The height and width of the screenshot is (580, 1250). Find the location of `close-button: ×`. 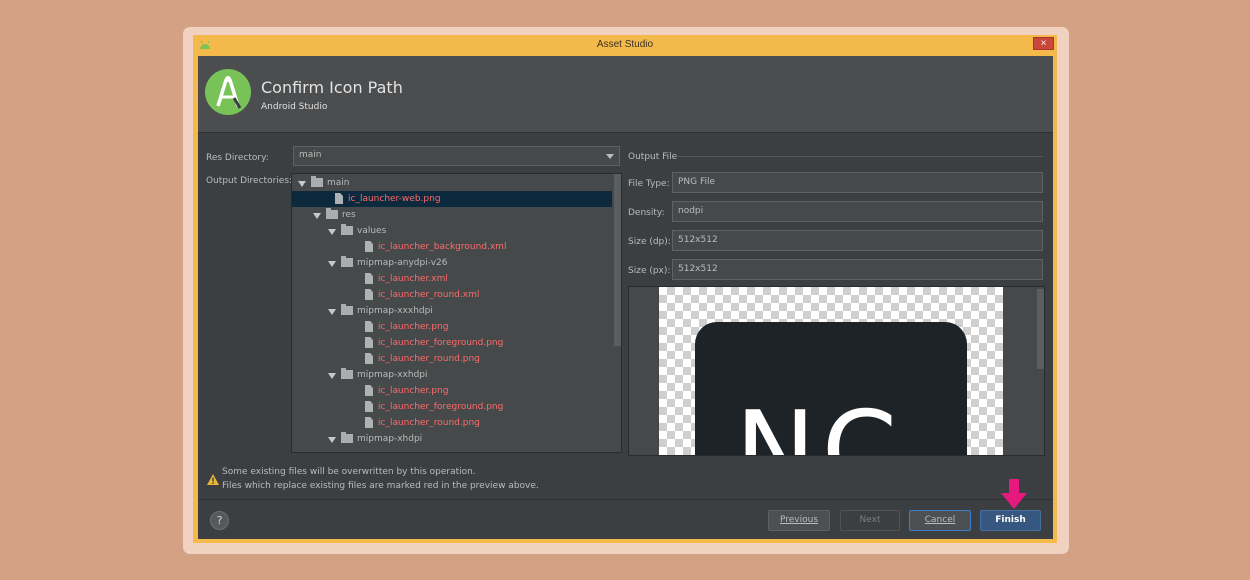

close-button: × is located at coordinates (1043, 43).